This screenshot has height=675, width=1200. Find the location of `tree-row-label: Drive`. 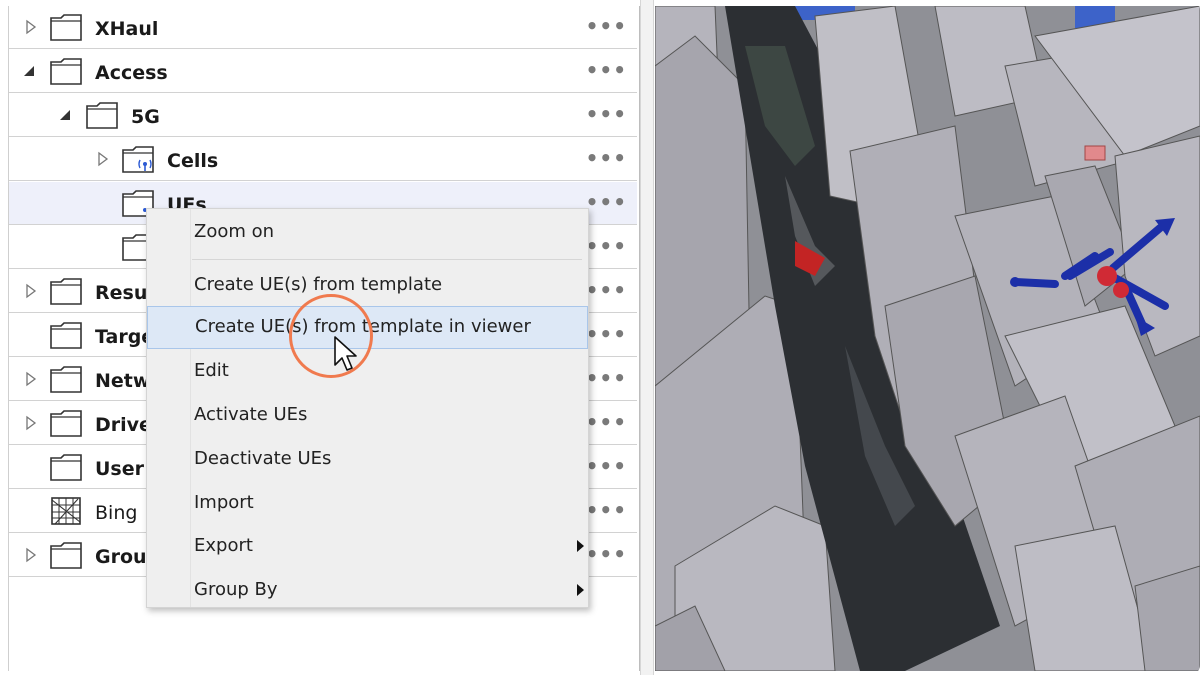

tree-row-label: Drive is located at coordinates (123, 425).